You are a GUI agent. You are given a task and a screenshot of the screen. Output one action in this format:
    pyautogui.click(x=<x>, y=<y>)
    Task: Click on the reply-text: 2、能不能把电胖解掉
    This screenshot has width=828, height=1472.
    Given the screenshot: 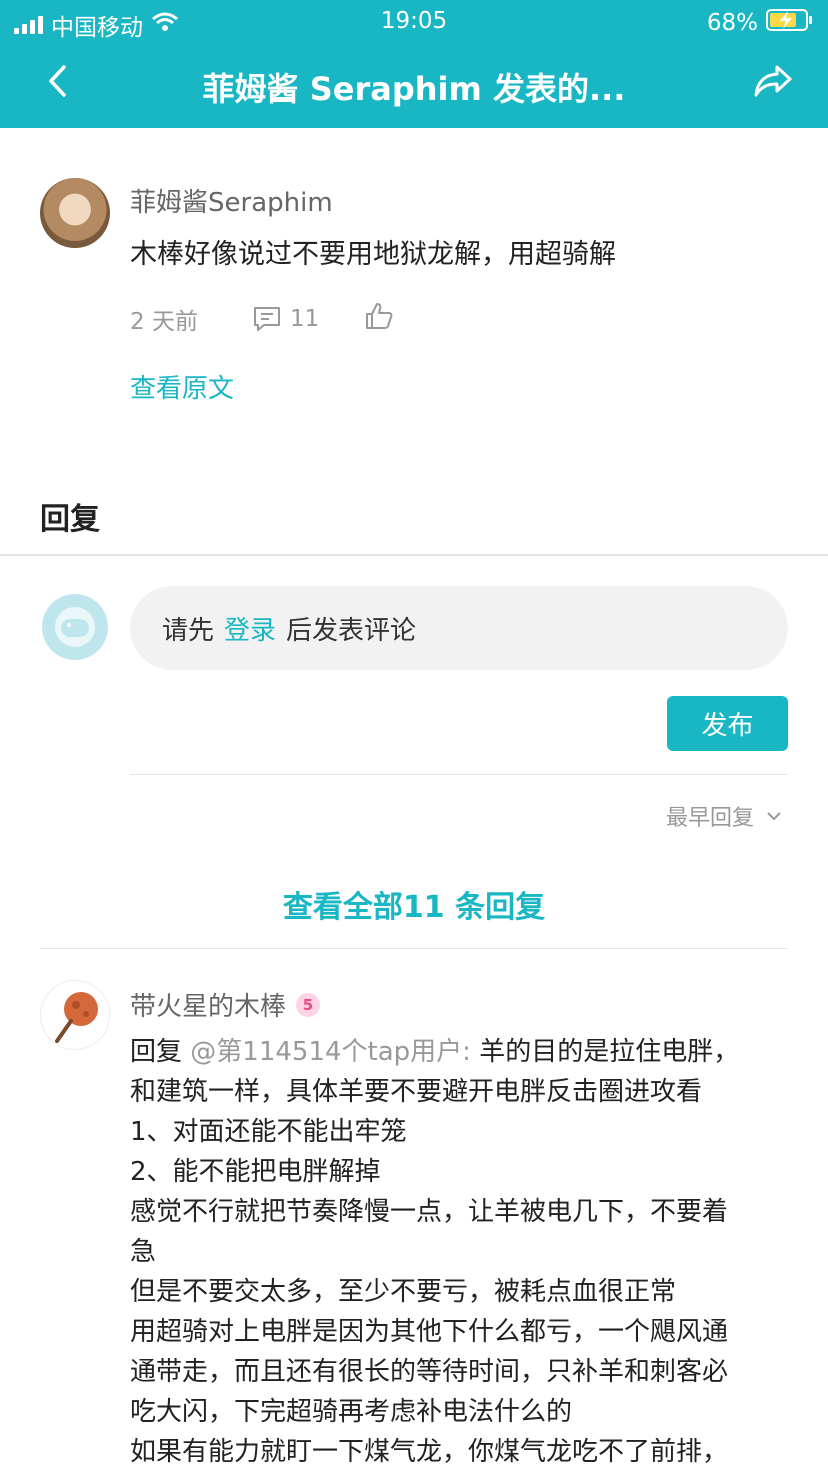 What is the action you would take?
    pyautogui.click(x=255, y=1172)
    